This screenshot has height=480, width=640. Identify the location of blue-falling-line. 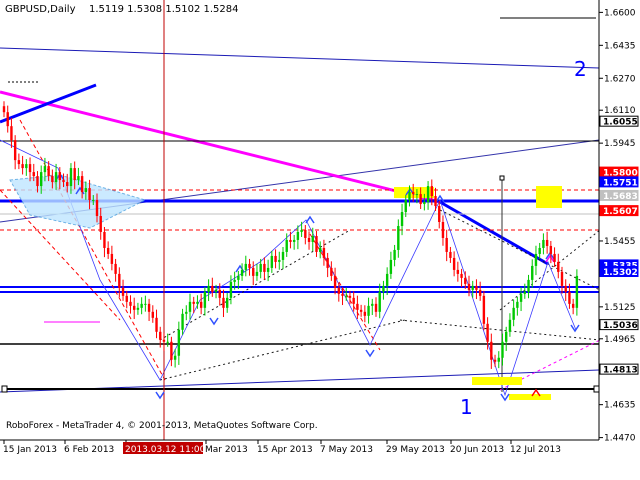
(494, 233).